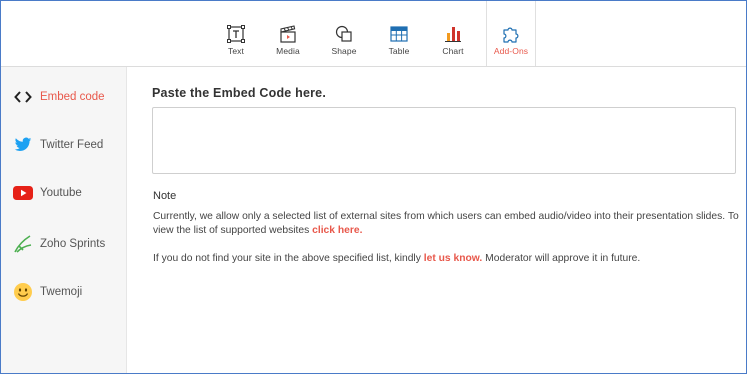  I want to click on sidebar-item-label: Embed code, so click(72, 97).